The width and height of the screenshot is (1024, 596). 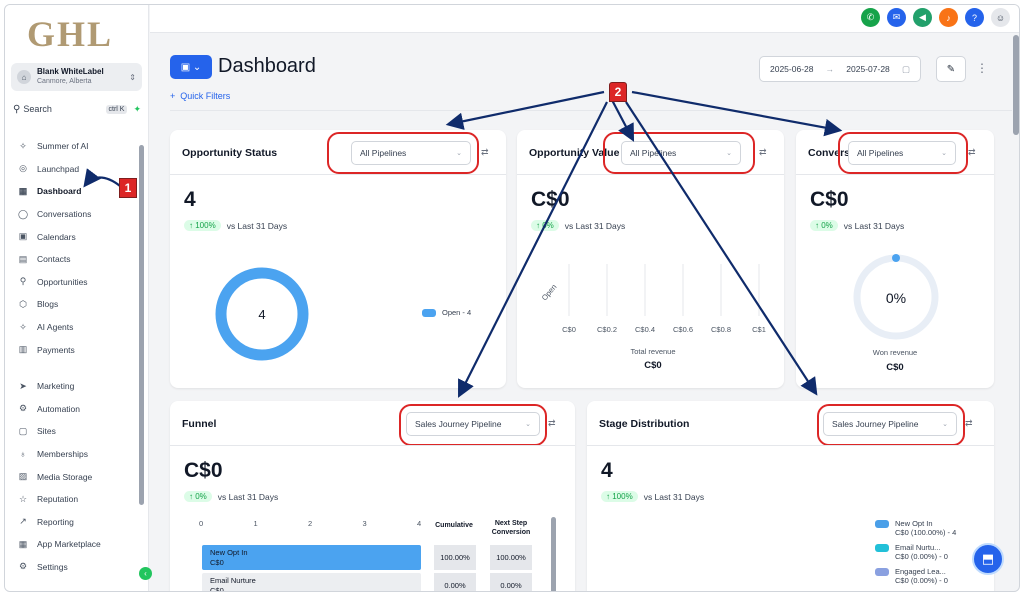 I want to click on total-revenue-value: C$0, so click(x=652, y=365).